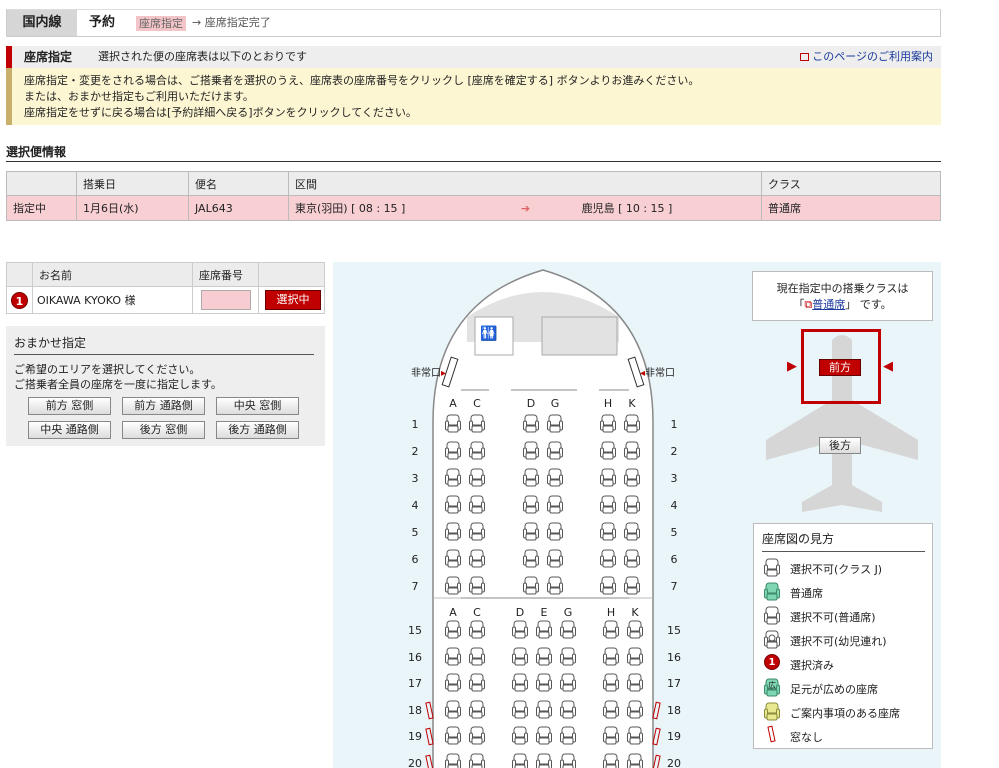 This screenshot has width=999, height=768. Describe the element at coordinates (828, 304) in the screenshot. I see `class-link: 普通席` at that location.